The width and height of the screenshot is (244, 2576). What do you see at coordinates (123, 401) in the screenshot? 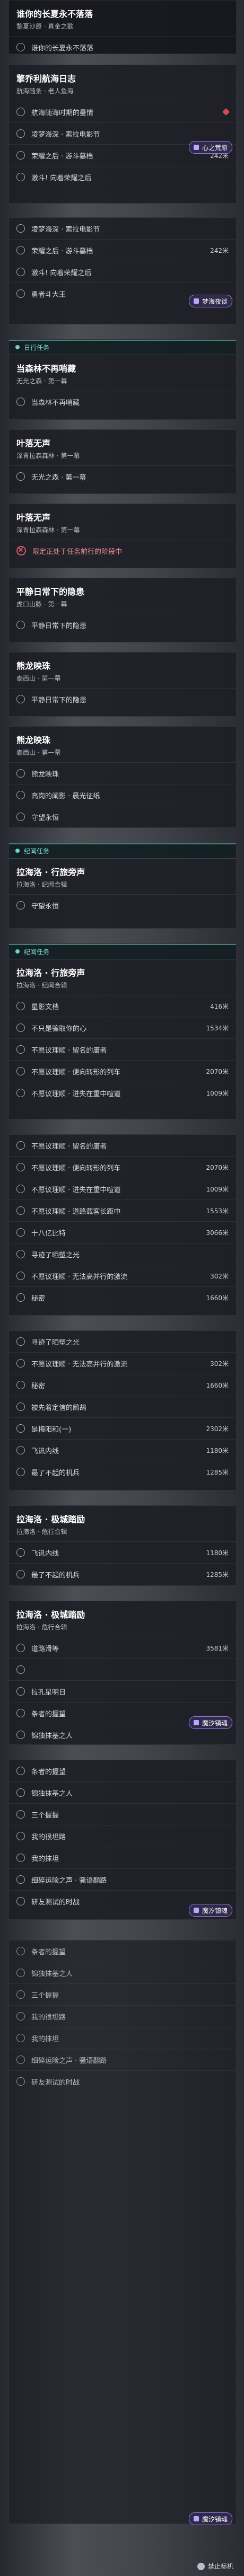
I see `quest-step: 当森林不再哨藏` at bounding box center [123, 401].